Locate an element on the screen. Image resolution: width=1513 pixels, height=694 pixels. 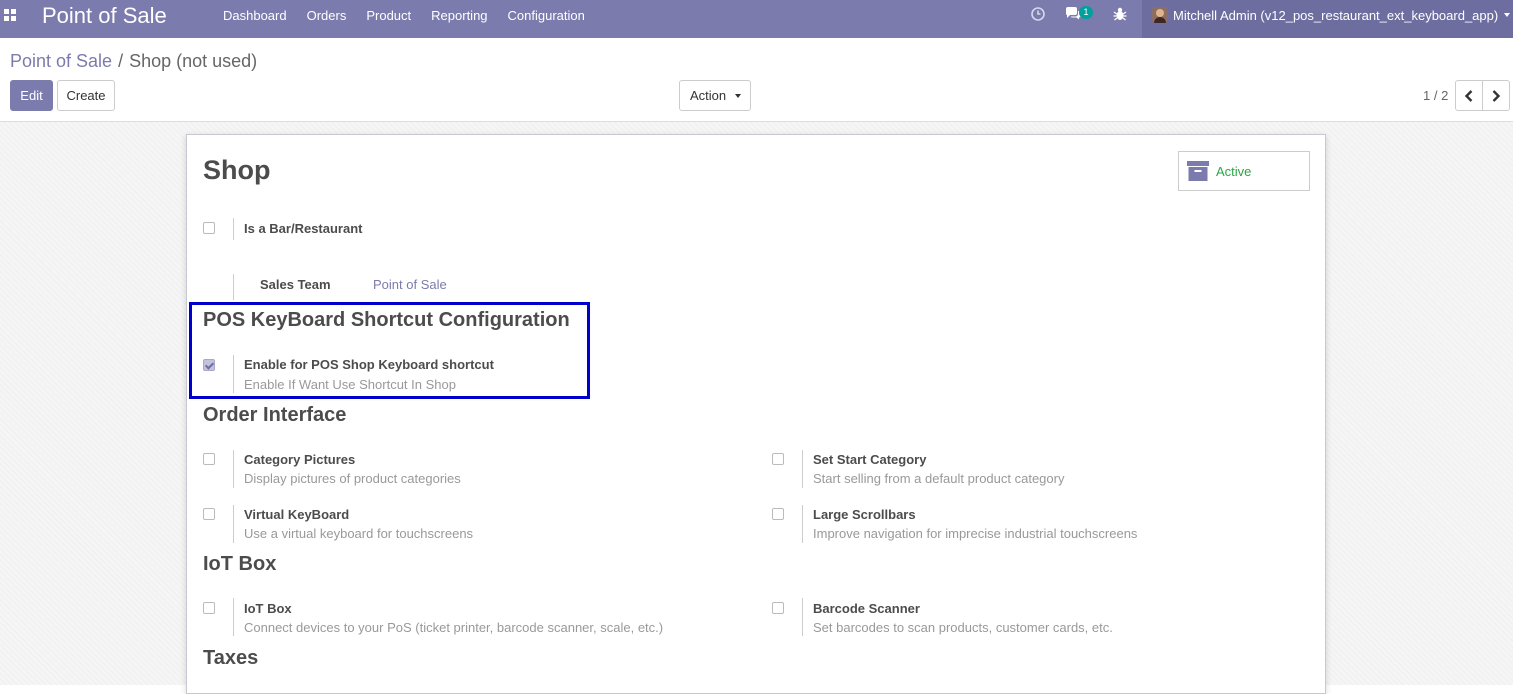
menu-product: Product is located at coordinates (388, 16).